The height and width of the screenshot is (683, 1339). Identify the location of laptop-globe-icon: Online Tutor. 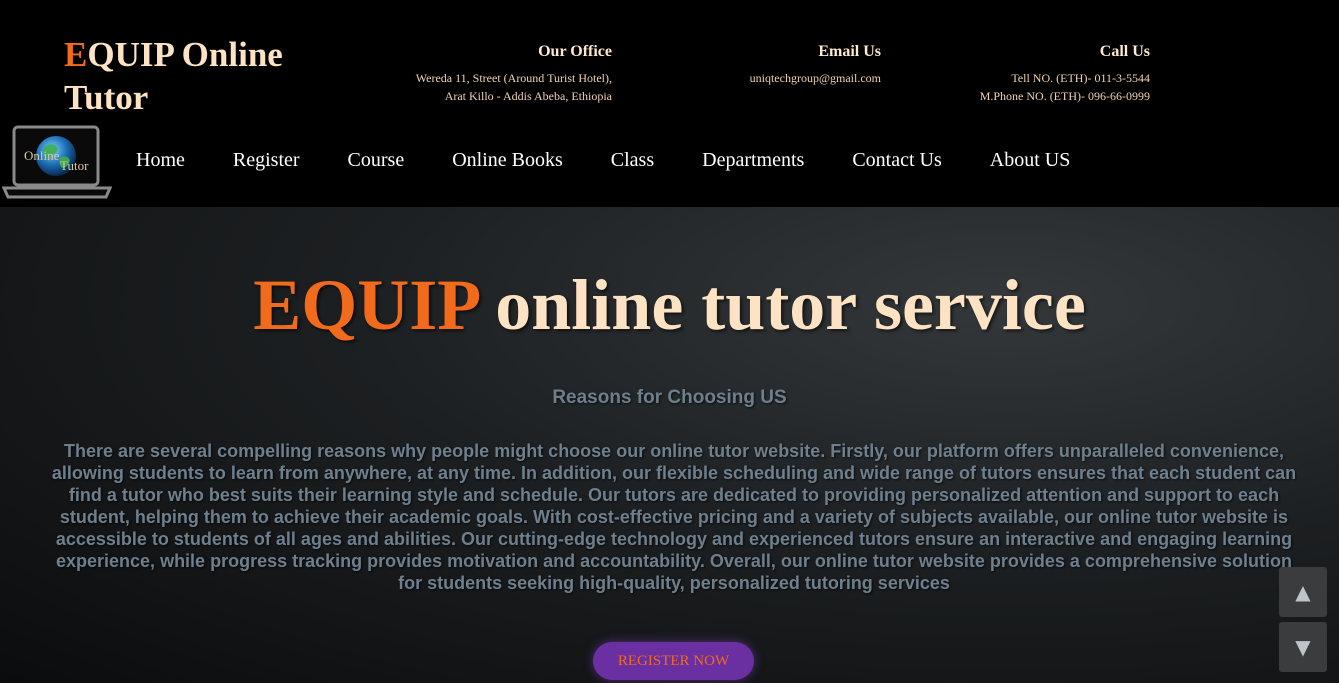
(57, 163).